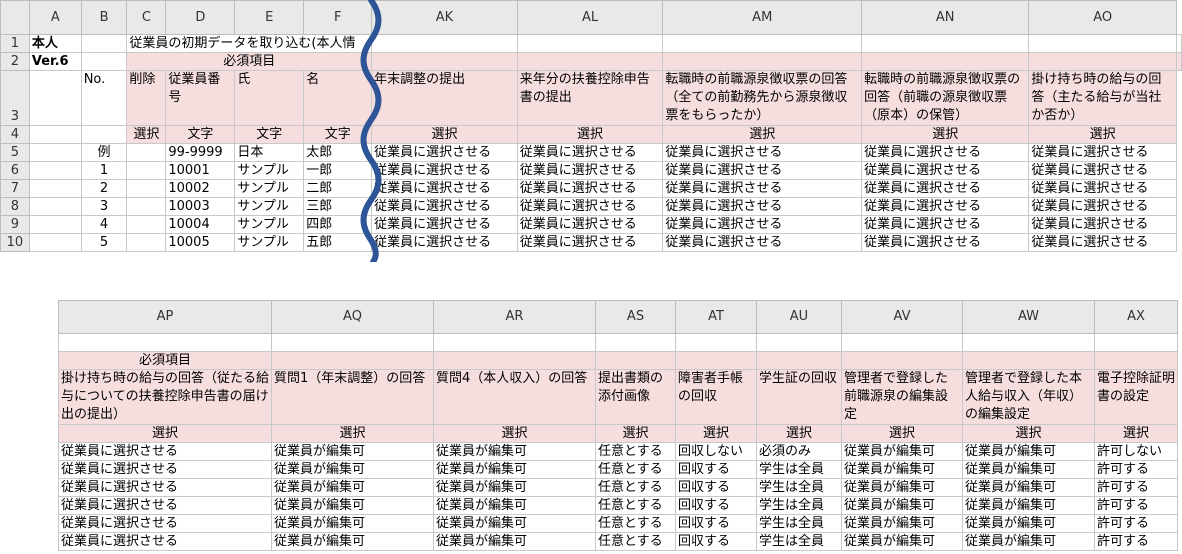 This screenshot has width=1182, height=554. What do you see at coordinates (1179, 43) in the screenshot?
I see `cell-ao1` at bounding box center [1179, 43].